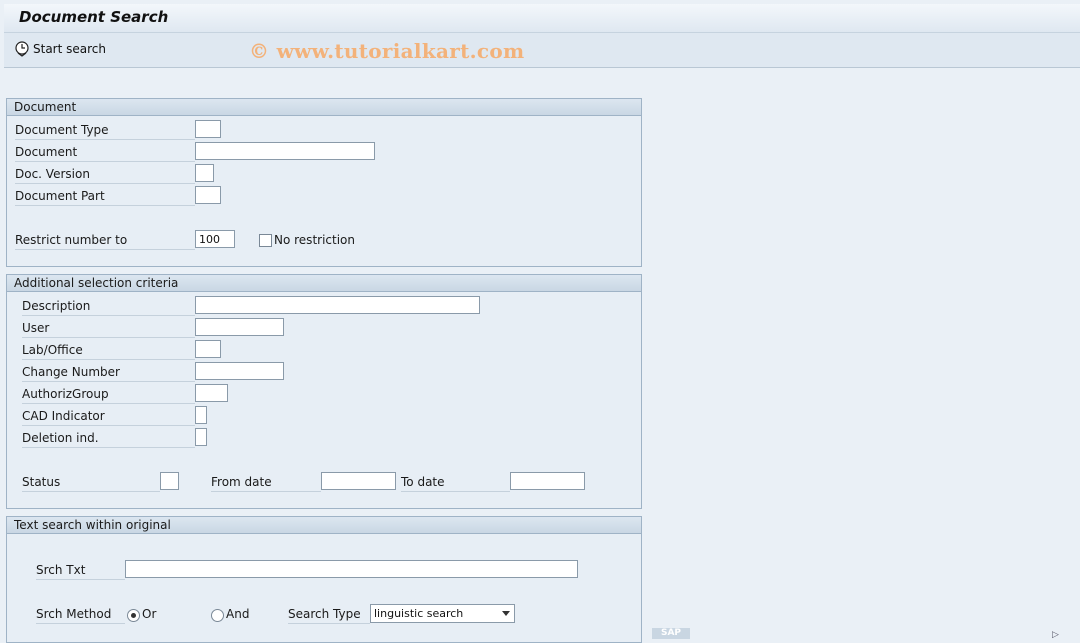 This screenshot has width=1080, height=643. What do you see at coordinates (314, 240) in the screenshot?
I see `no-restriction-label: No restriction` at bounding box center [314, 240].